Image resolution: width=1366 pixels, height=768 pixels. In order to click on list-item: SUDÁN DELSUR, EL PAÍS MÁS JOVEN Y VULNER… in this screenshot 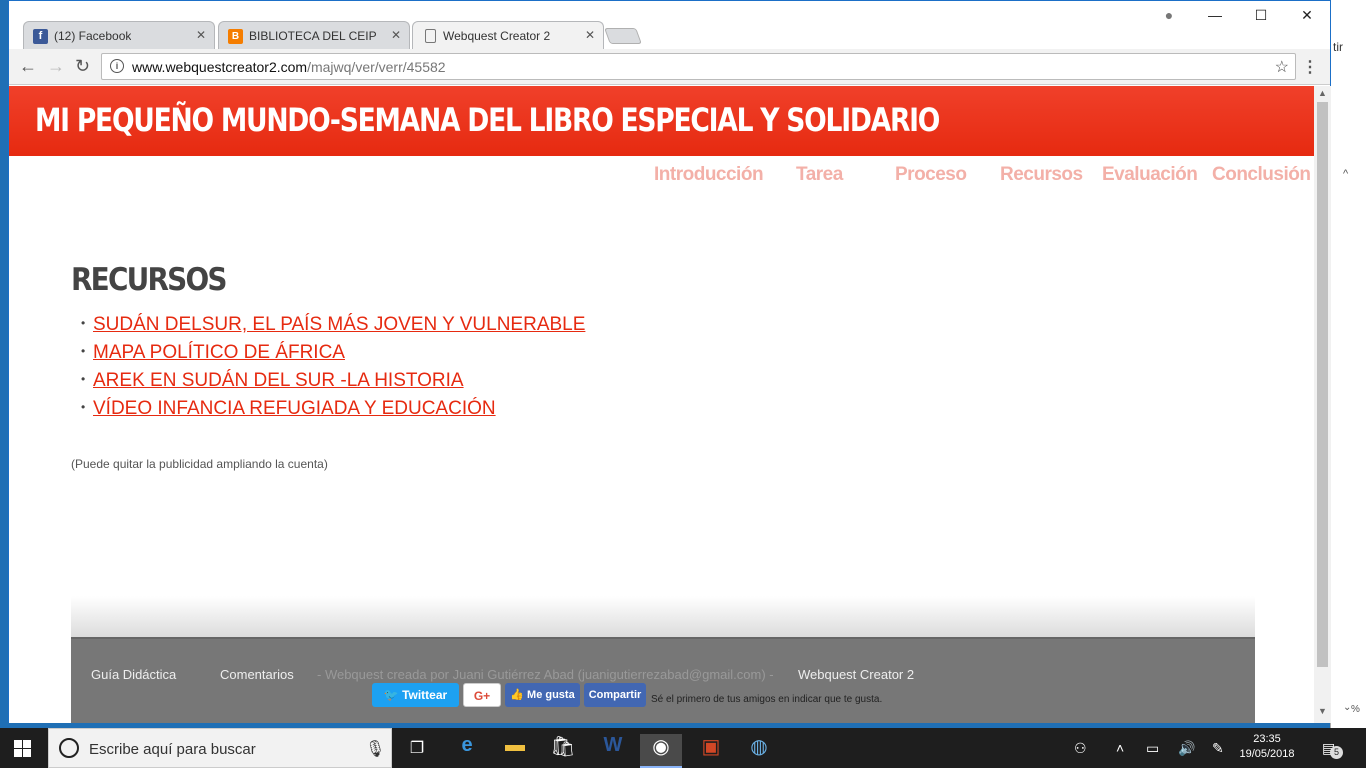, I will do `click(333, 328)`.